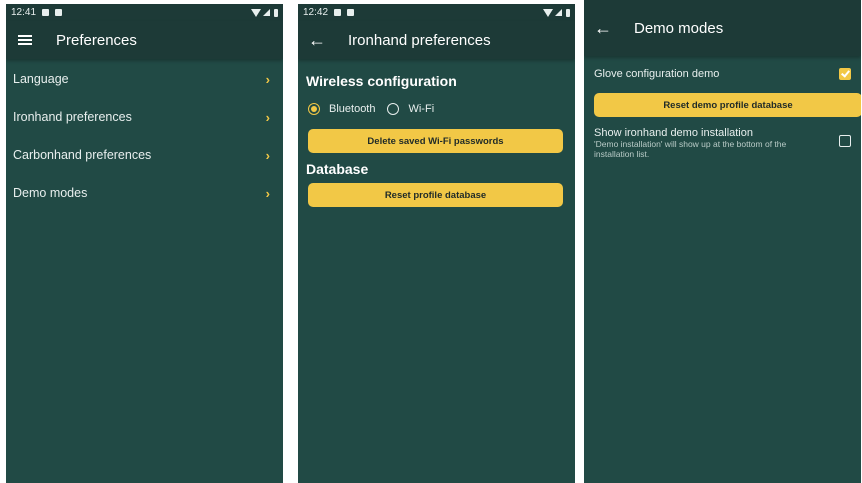 This screenshot has width=862, height=483. What do you see at coordinates (144, 117) in the screenshot?
I see `menu-item-ironhand-preferences: Ironhand preferences ›` at bounding box center [144, 117].